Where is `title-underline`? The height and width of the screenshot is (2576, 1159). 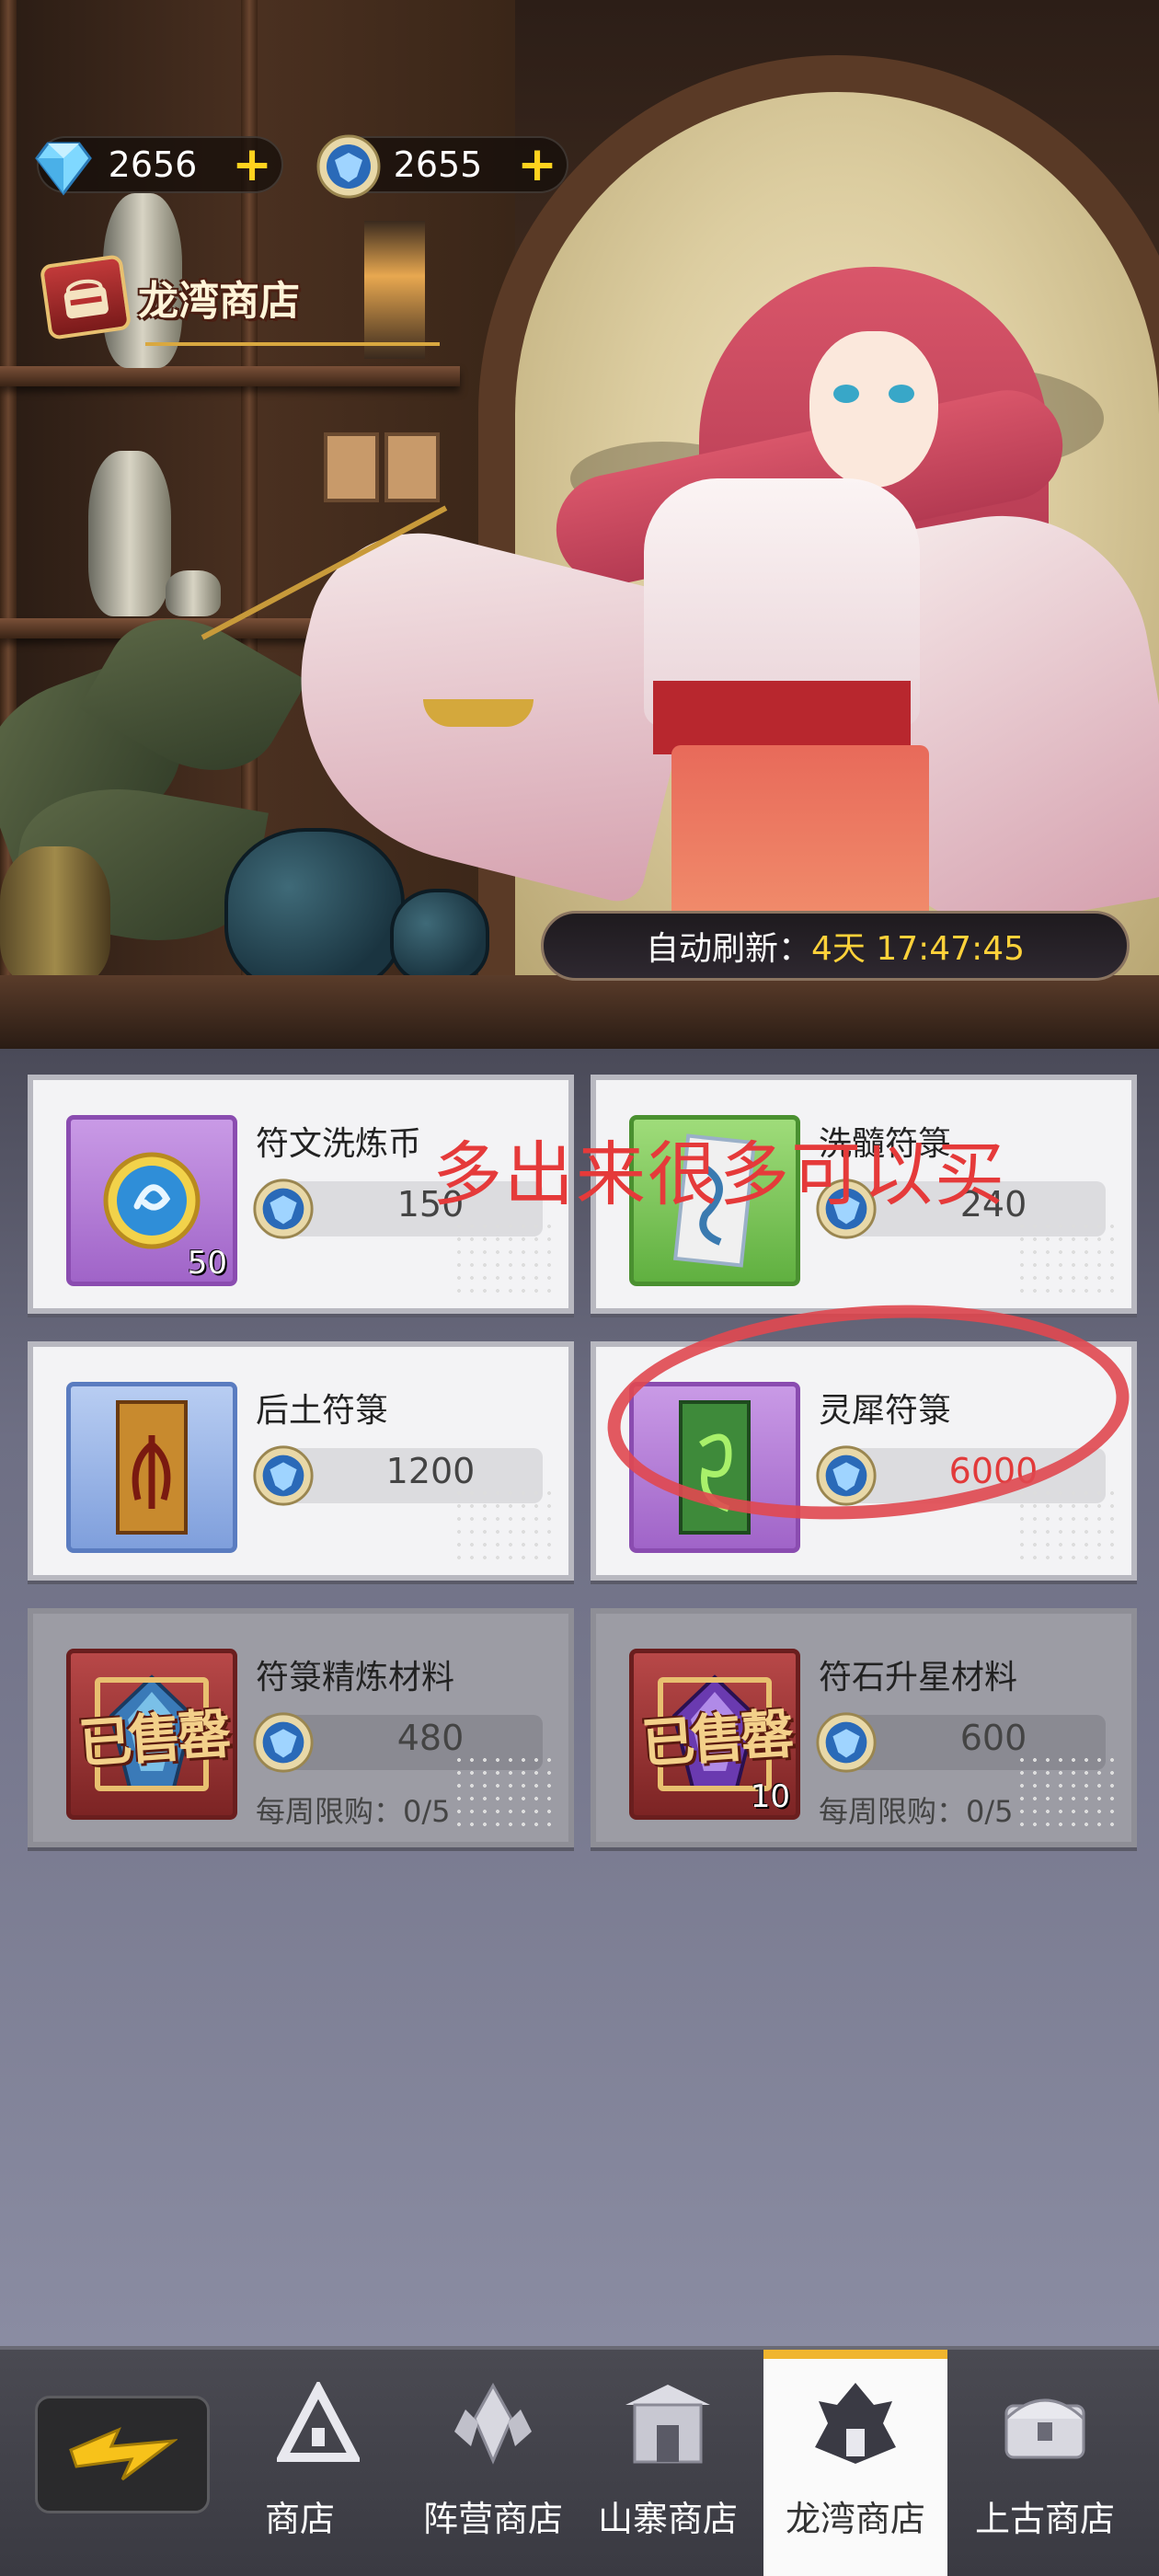 title-underline is located at coordinates (292, 344).